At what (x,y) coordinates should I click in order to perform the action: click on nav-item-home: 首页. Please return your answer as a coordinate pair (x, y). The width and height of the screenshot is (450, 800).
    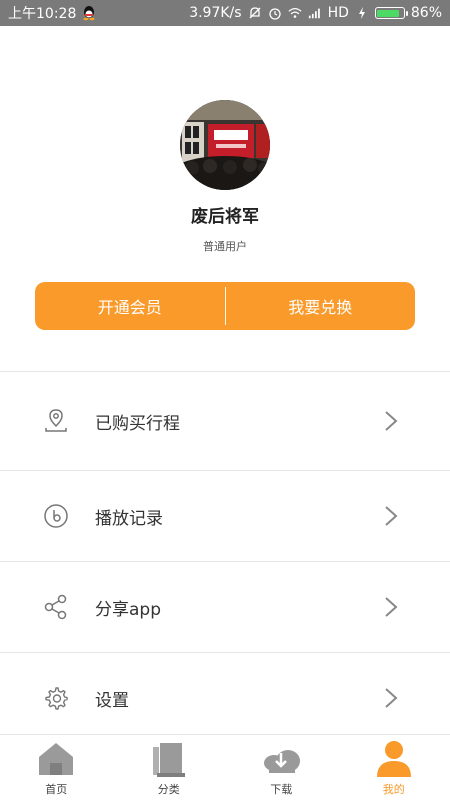
    Looking at the image, I should click on (56, 767).